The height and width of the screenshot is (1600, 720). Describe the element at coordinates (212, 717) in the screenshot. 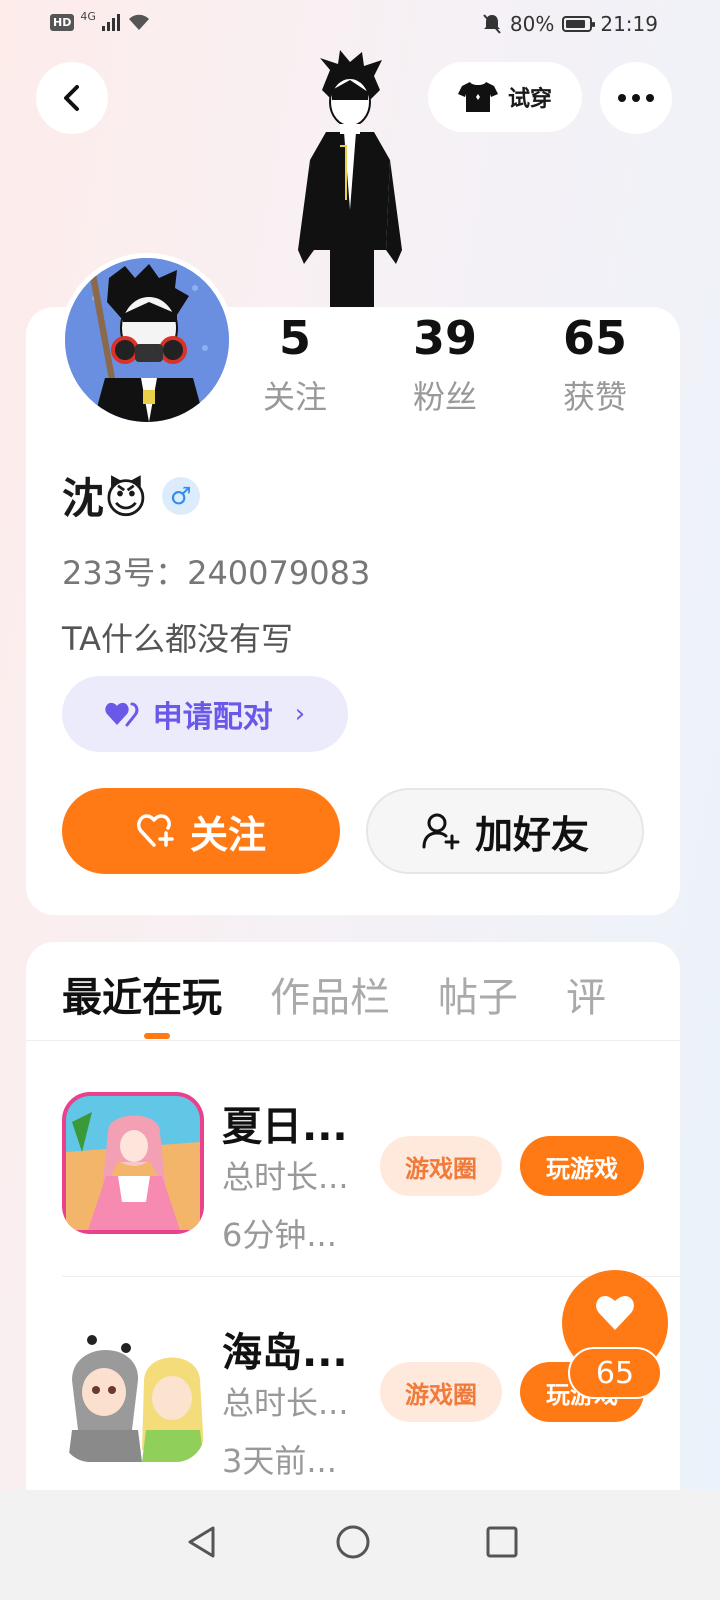

I see `pair-request-label: 申请配对` at that location.